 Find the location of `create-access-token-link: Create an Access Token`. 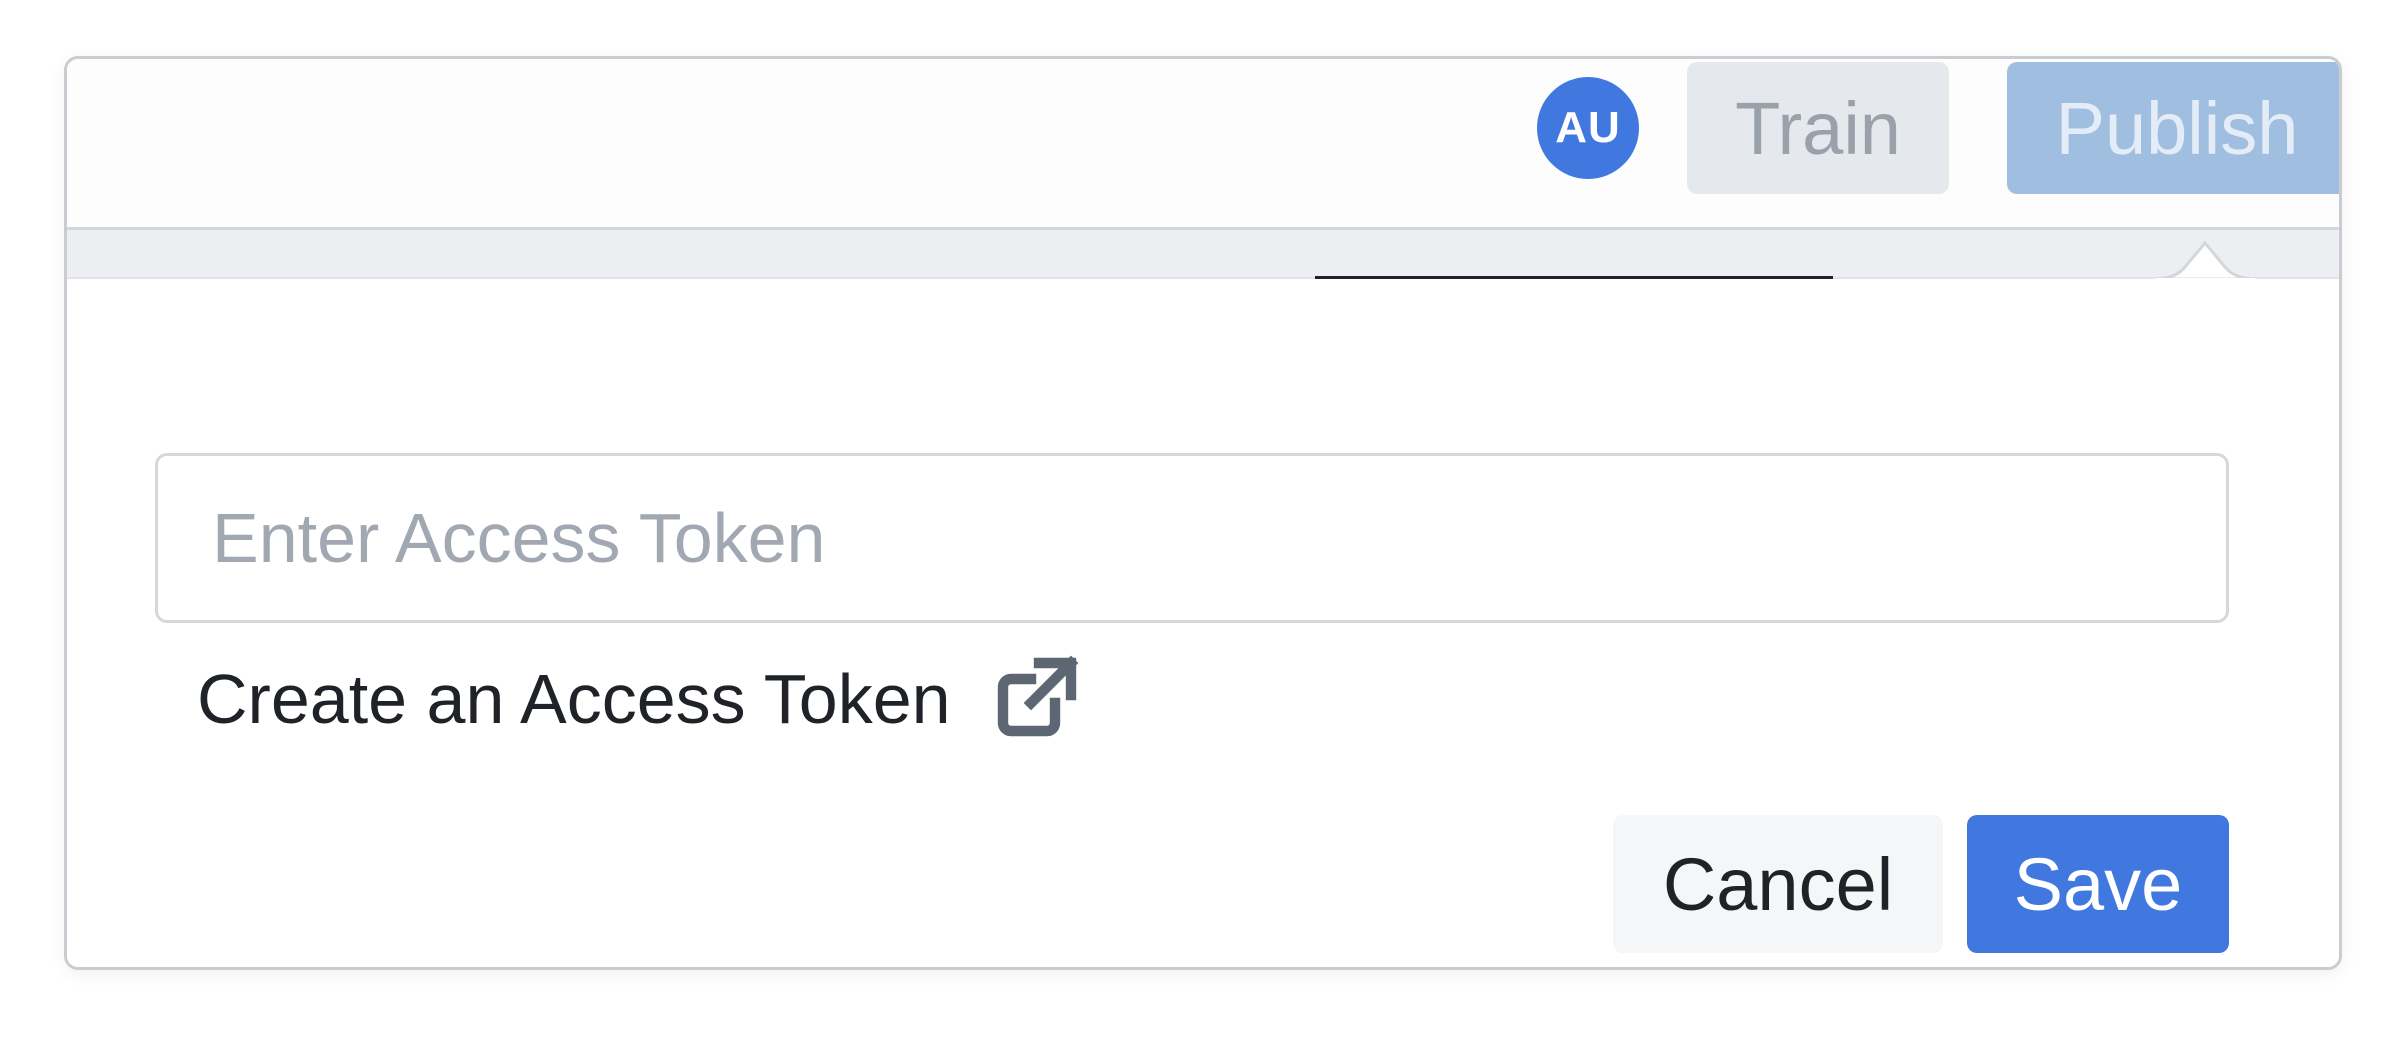

create-access-token-link: Create an Access Token is located at coordinates (640, 699).